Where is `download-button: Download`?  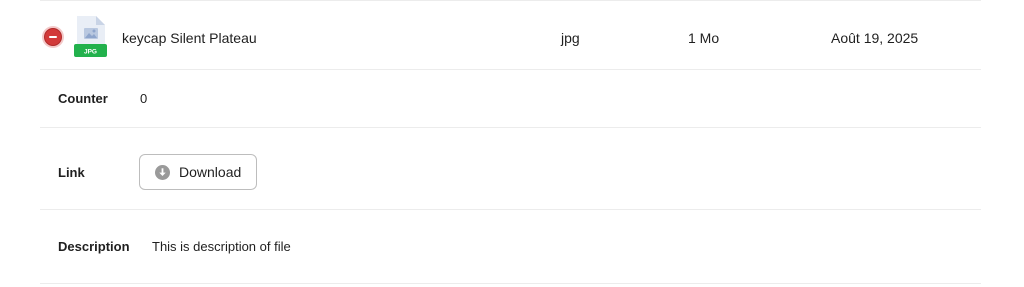 download-button: Download is located at coordinates (198, 172).